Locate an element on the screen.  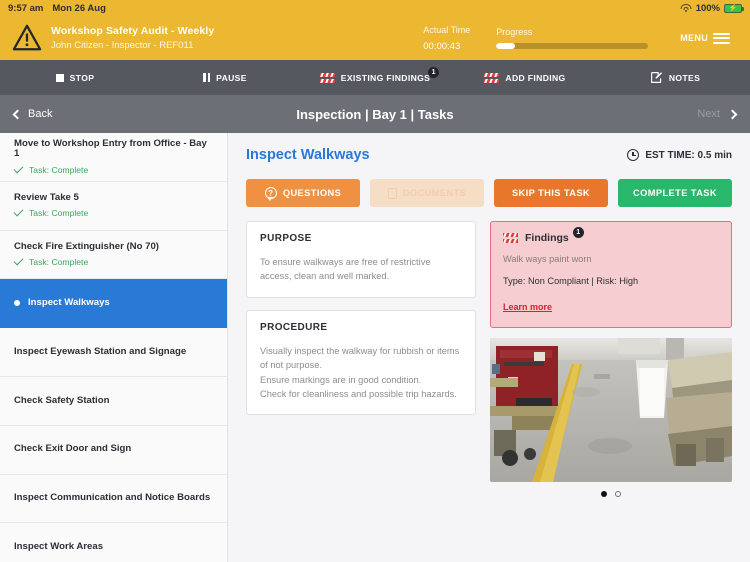
toolbar-item-add-finding: ADD FINDING is located at coordinates (525, 77).